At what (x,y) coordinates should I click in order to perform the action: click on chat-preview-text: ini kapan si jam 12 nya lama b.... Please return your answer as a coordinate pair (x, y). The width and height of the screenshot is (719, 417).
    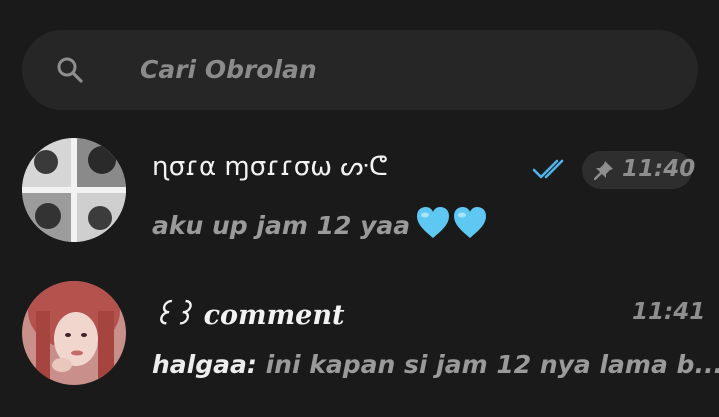
    Looking at the image, I should click on (487, 364).